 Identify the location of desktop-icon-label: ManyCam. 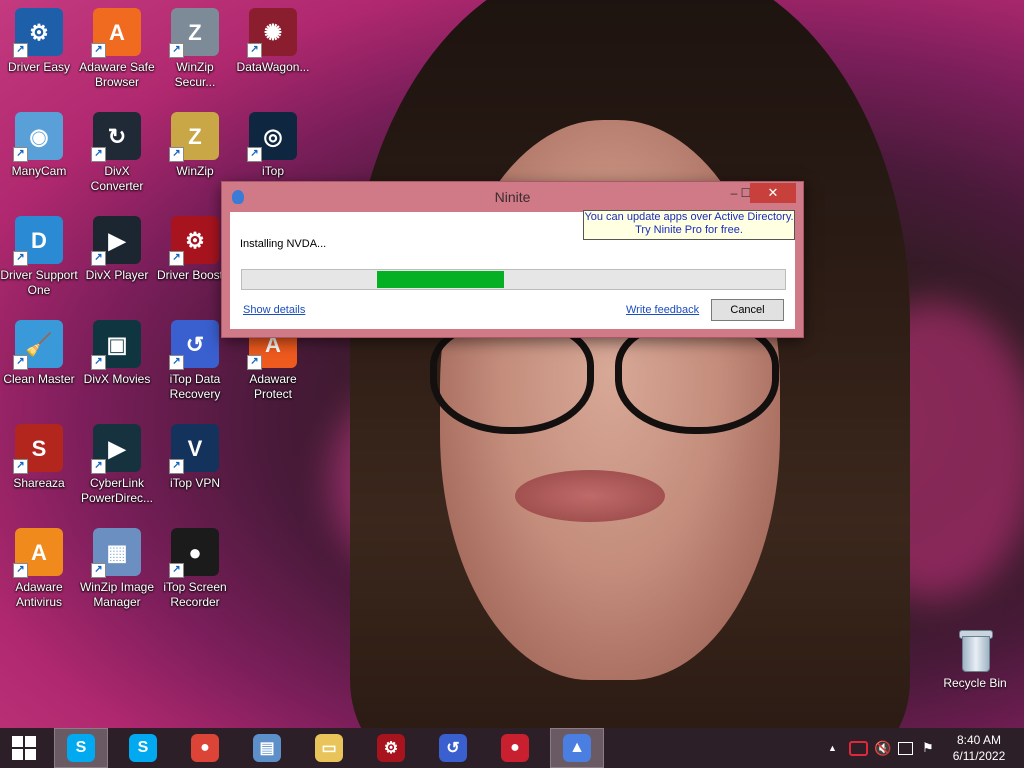
(39, 171).